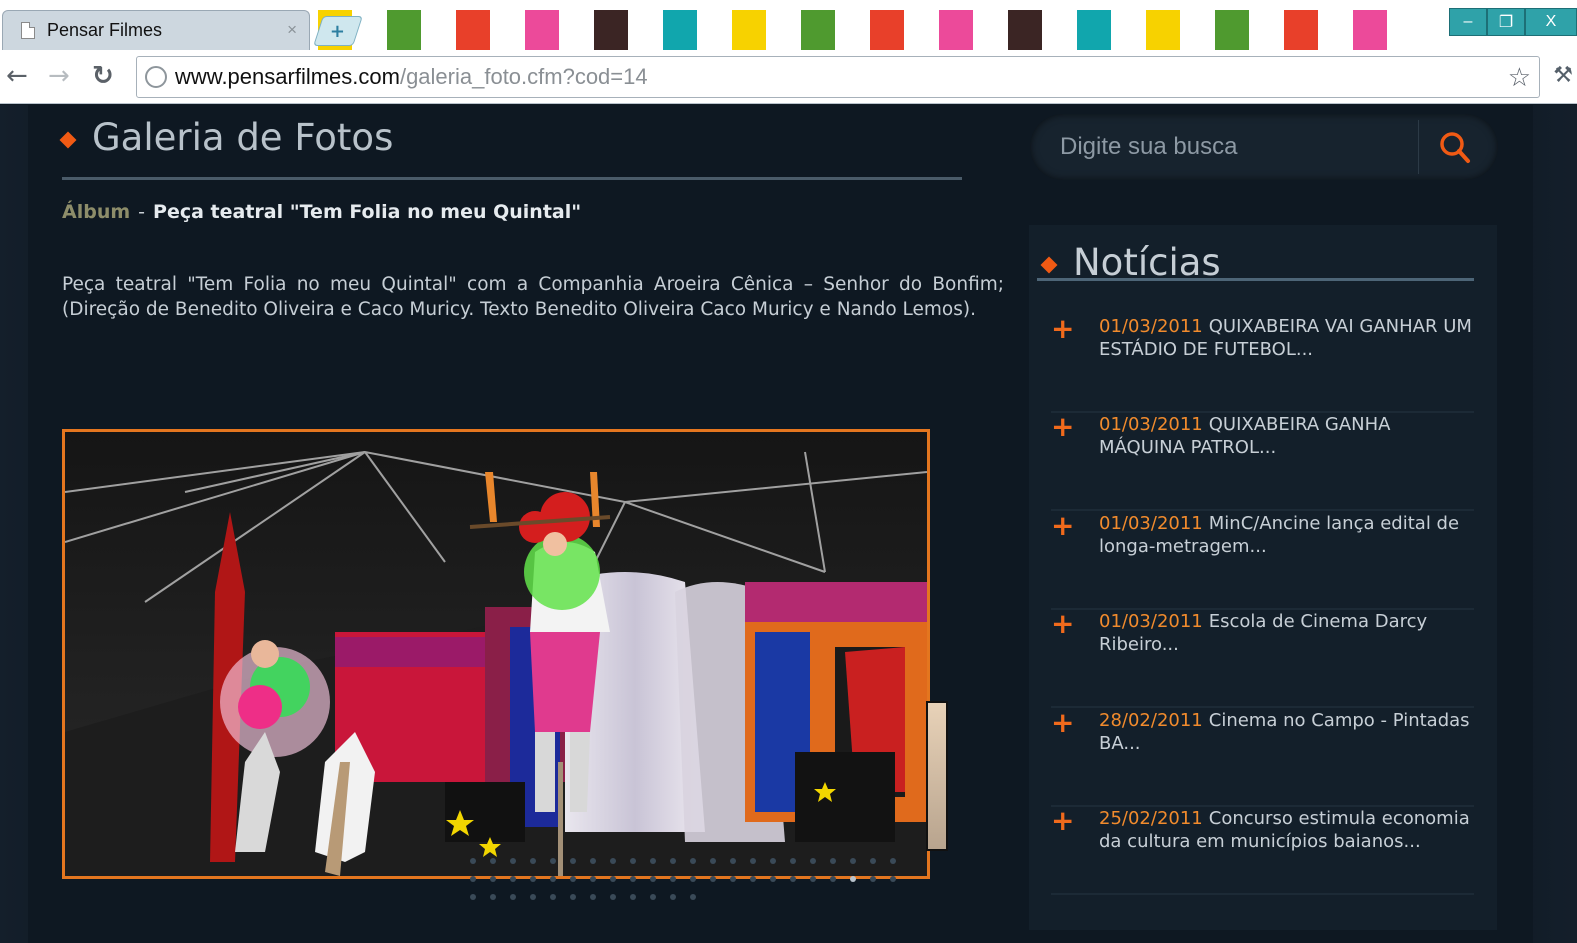 The height and width of the screenshot is (943, 1577). I want to click on search-box, so click(1264, 147).